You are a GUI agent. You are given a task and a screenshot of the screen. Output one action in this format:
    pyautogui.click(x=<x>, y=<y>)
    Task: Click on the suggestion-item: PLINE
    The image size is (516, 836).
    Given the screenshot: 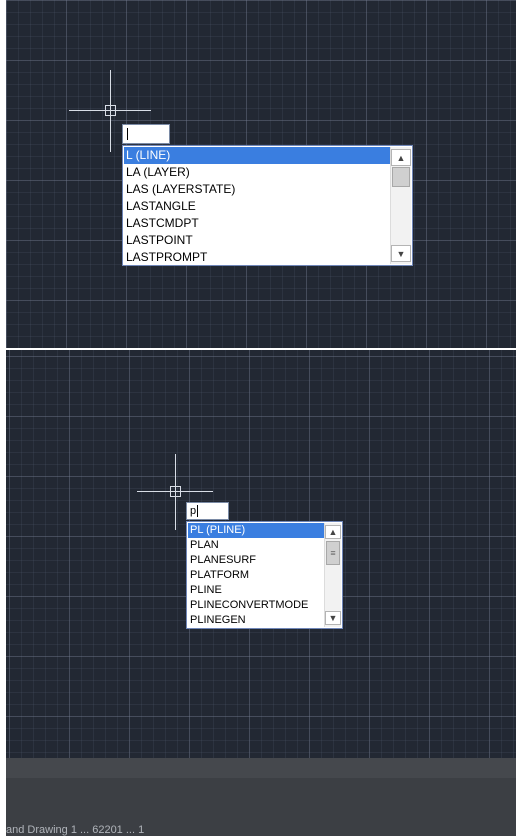 What is the action you would take?
    pyautogui.click(x=256, y=590)
    